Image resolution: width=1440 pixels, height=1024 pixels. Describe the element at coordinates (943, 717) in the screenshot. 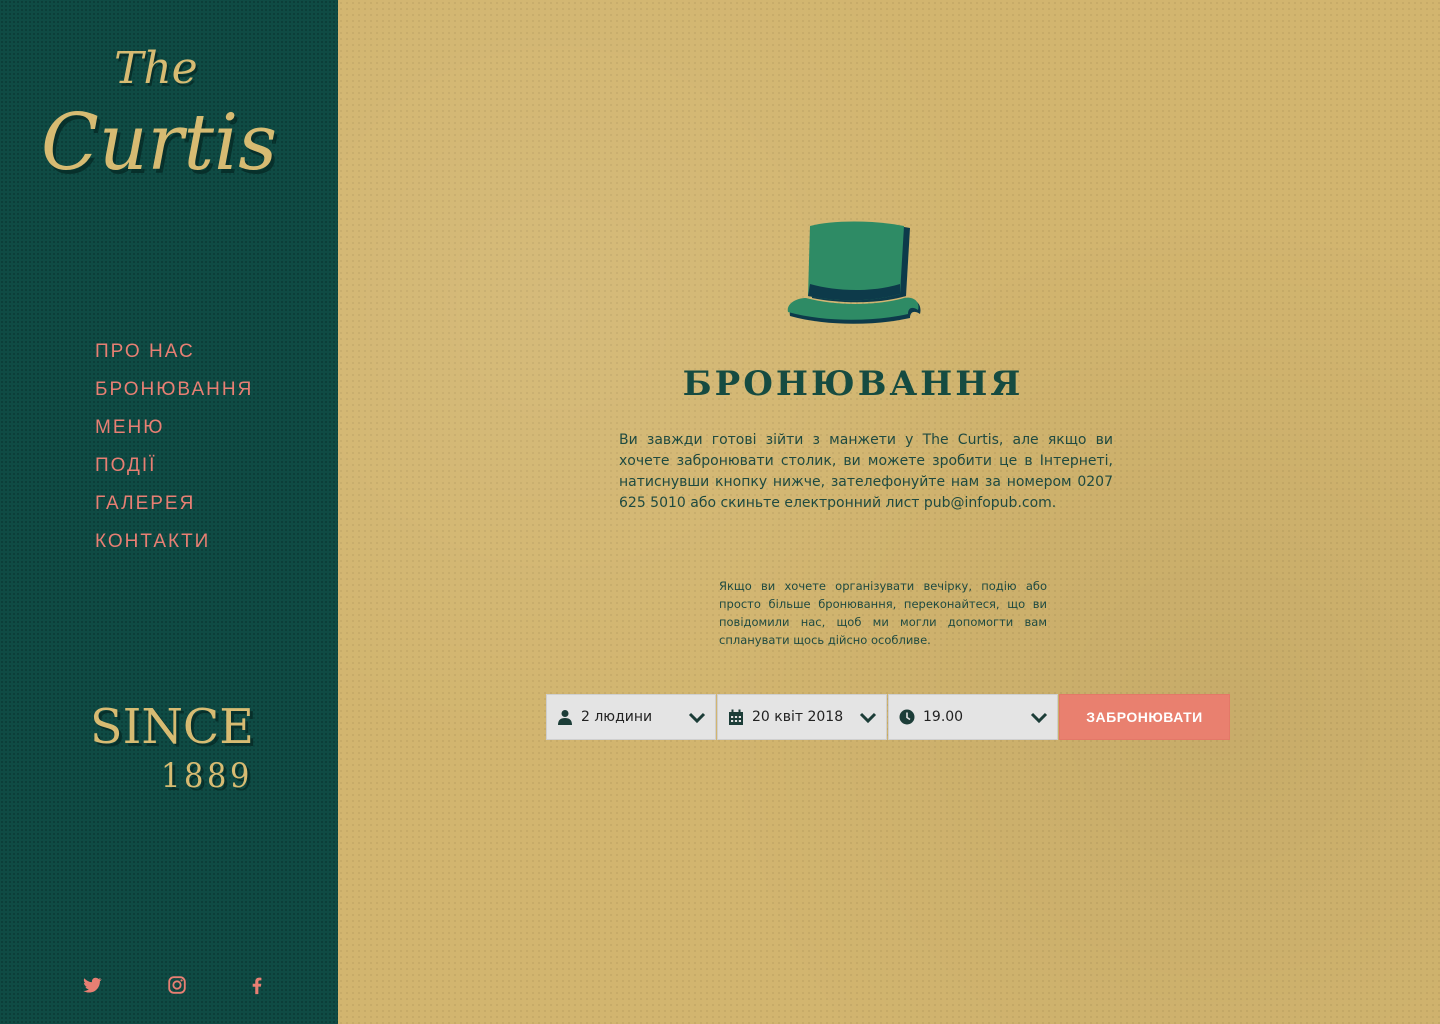

I see `time-value: 19.00` at that location.